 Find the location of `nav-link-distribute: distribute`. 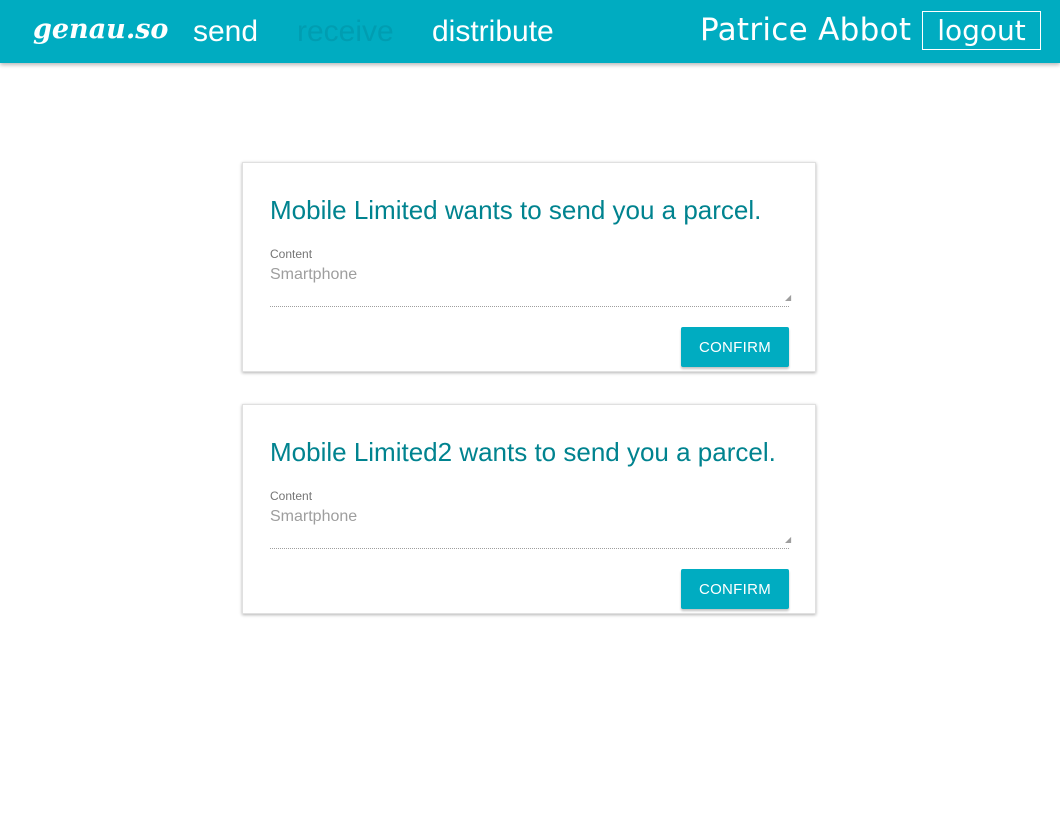

nav-link-distribute: distribute is located at coordinates (493, 32).